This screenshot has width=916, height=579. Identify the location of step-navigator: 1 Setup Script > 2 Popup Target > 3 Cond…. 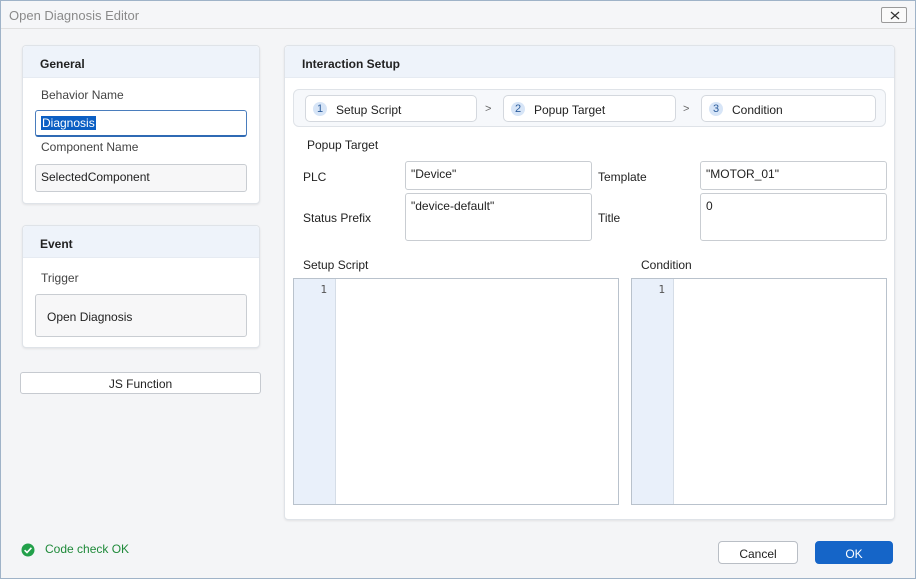
(589, 108).